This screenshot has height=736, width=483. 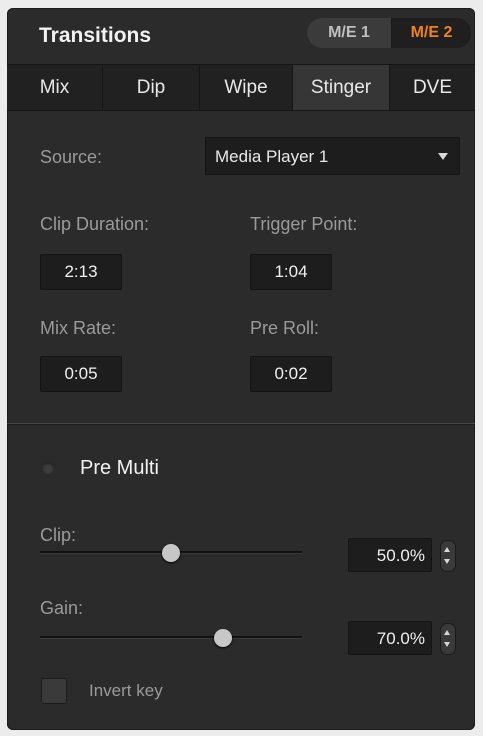 I want to click on pre-roll-label: Pre Roll:, so click(x=285, y=328).